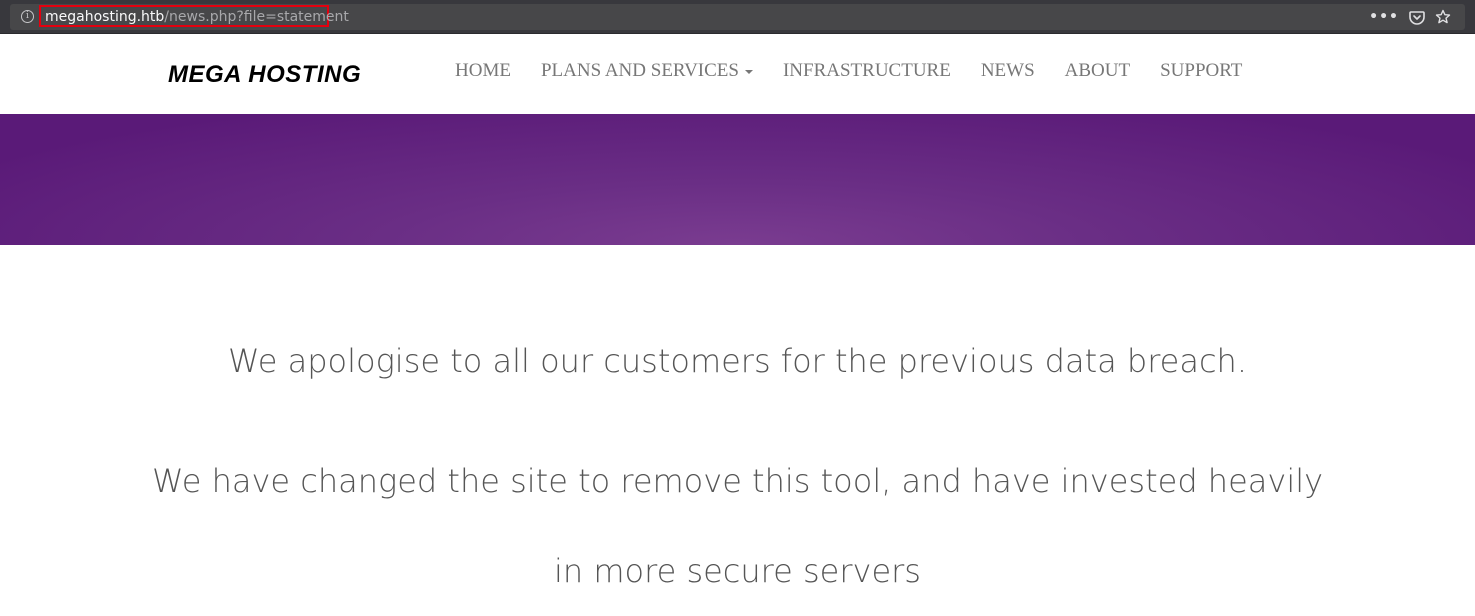 This screenshot has height=616, width=1475. What do you see at coordinates (264, 75) in the screenshot?
I see `brand-logo: MEGA HOSTING` at bounding box center [264, 75].